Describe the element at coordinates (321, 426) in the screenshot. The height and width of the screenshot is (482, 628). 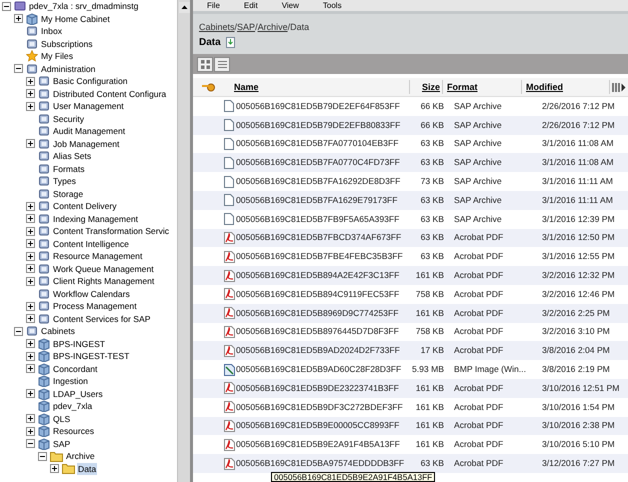
I see `file-name: 005056B169C81ED5B9E00005CC8993FF` at that location.